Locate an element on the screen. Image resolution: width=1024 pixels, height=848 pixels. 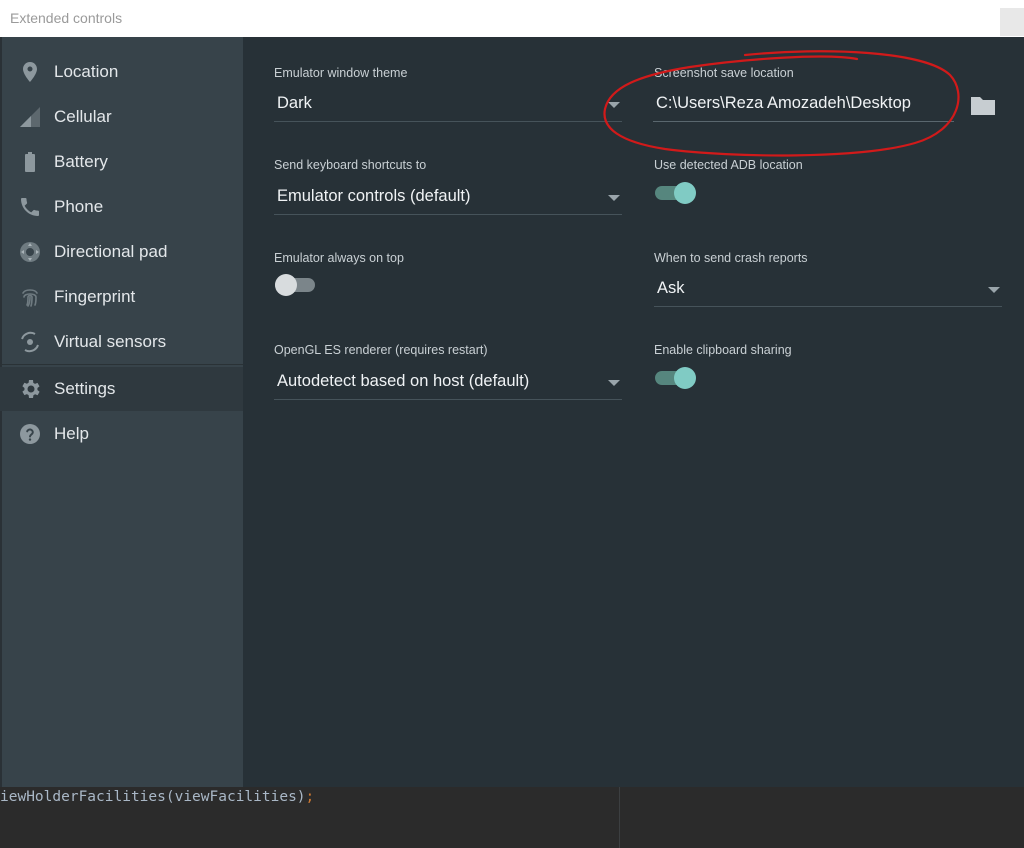
shortcuts-value: Emulator controls (default) is located at coordinates (374, 196).